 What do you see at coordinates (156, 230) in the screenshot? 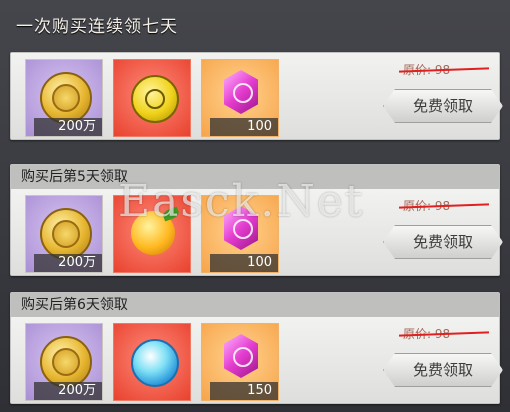
I see `golden-fruit-icon` at bounding box center [156, 230].